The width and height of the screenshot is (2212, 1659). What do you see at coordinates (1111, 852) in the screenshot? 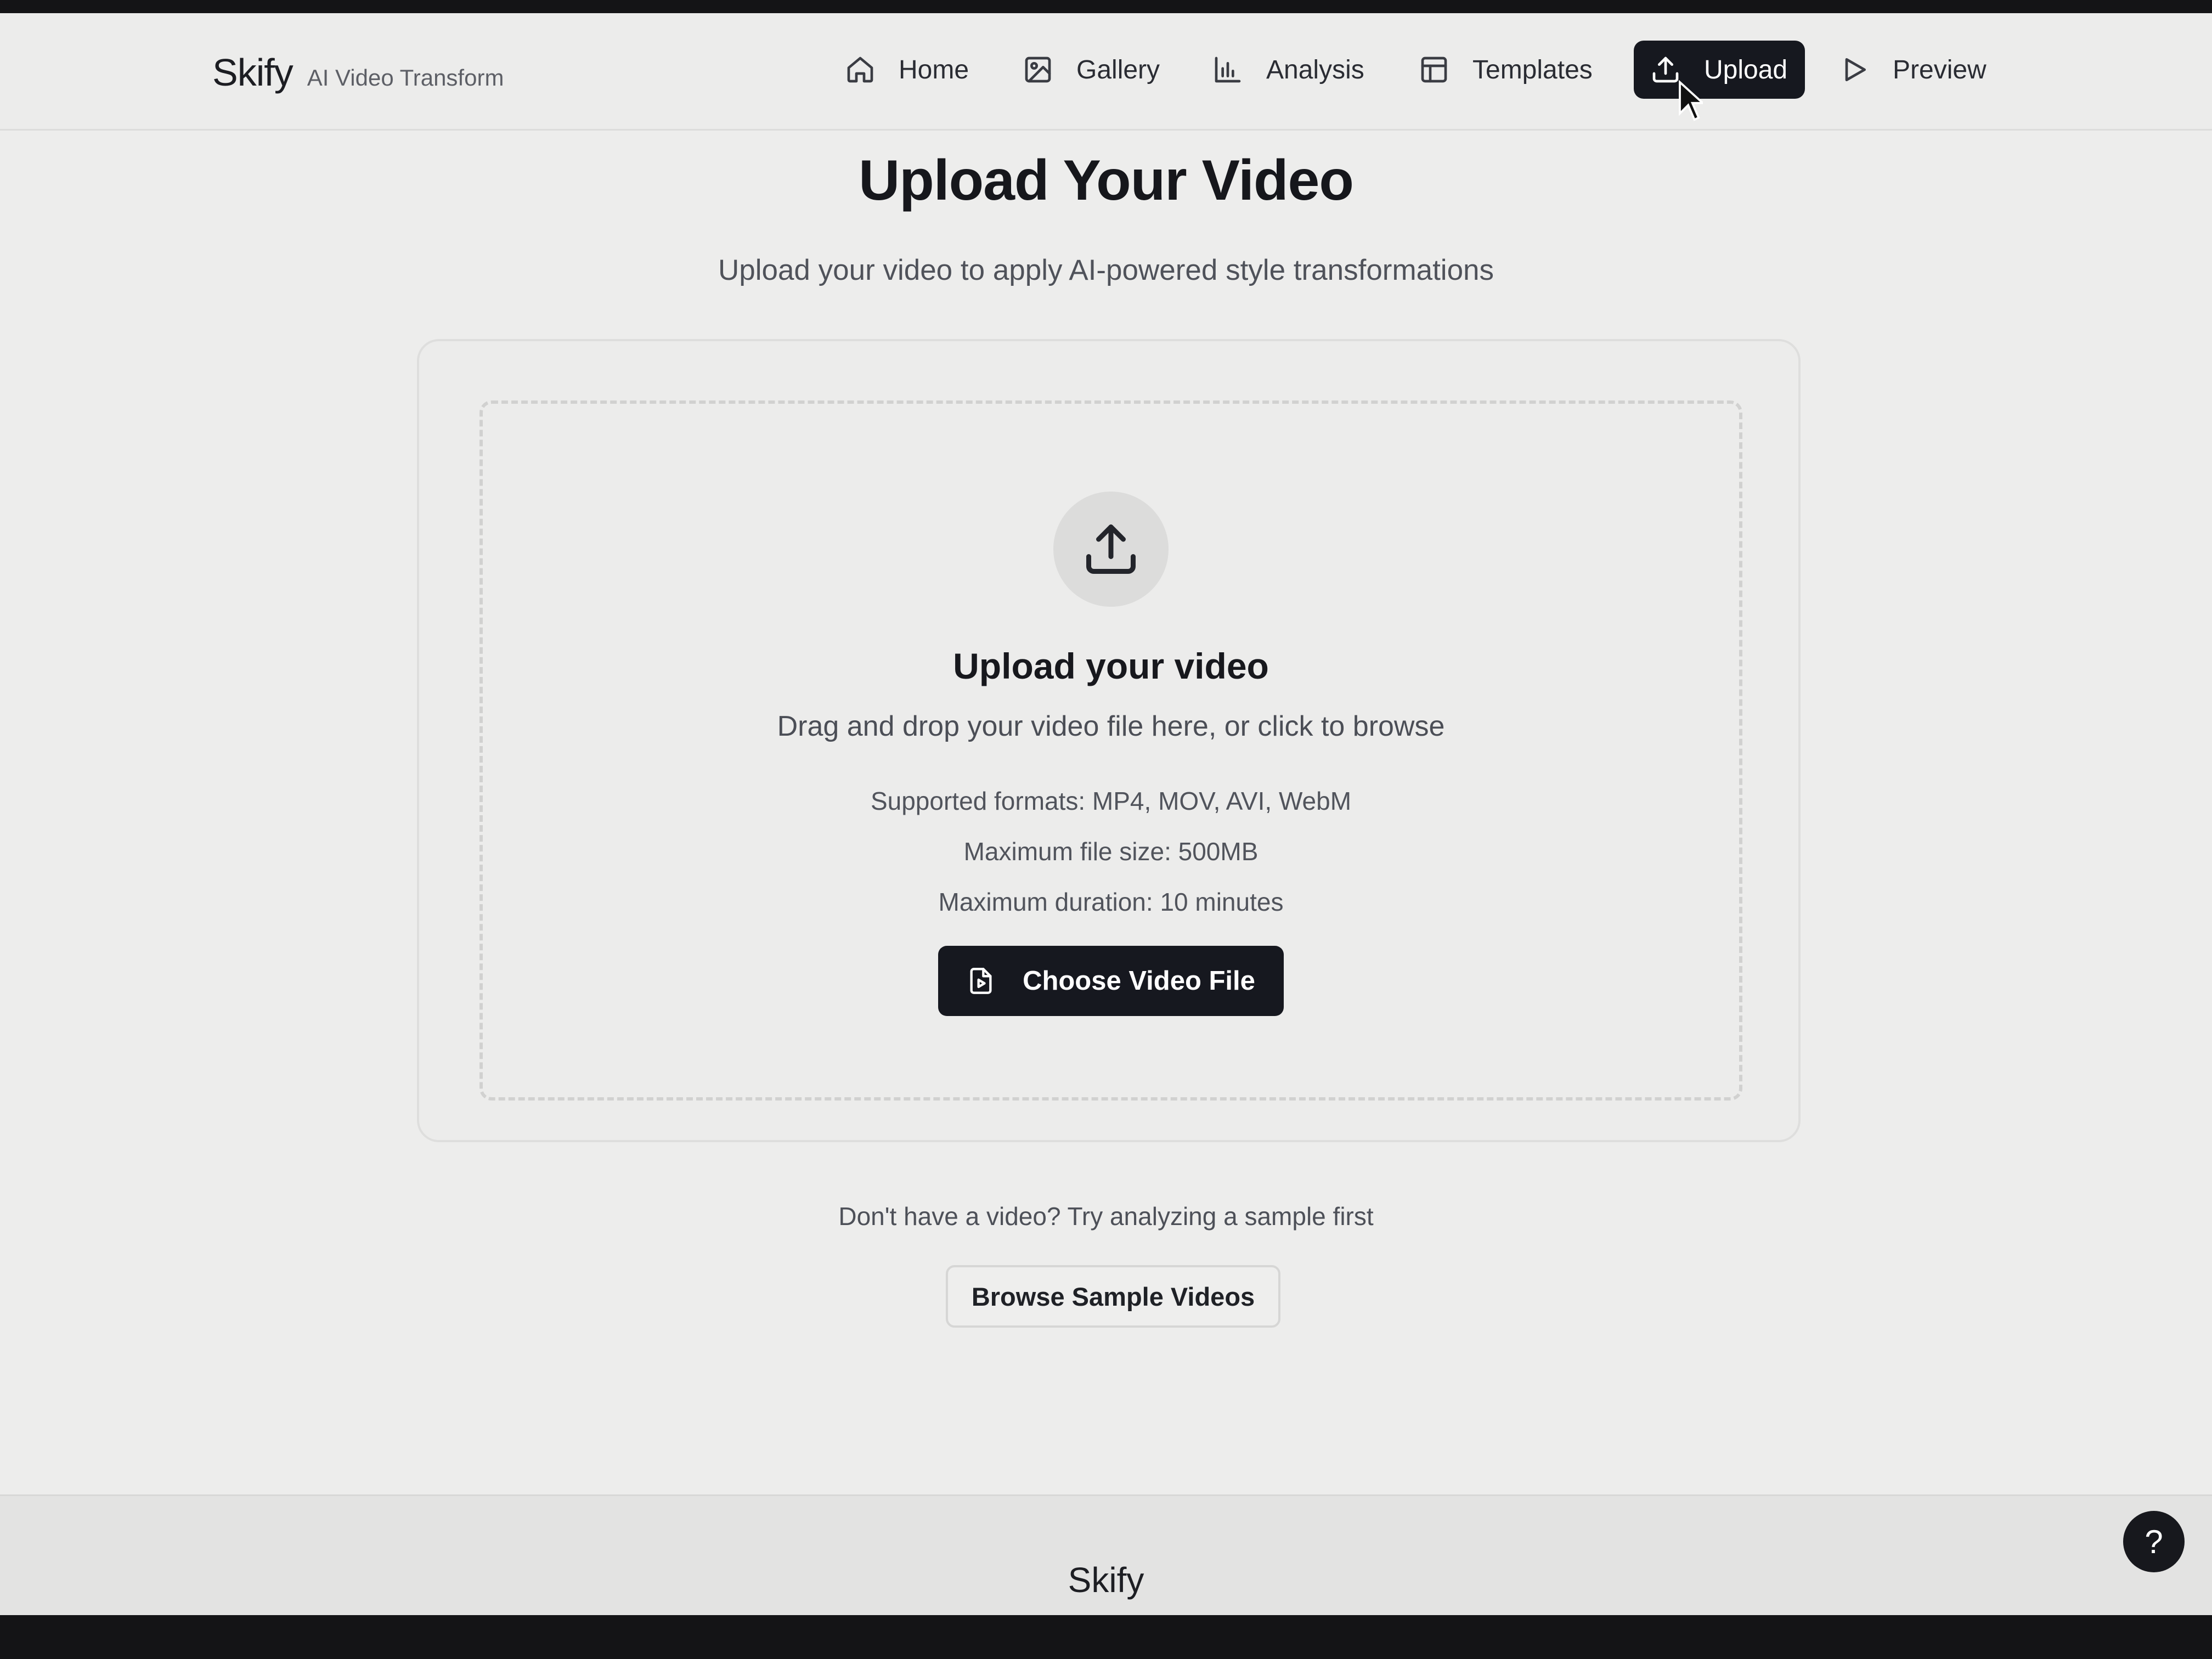
I see `max-file-size: Maximum file size: 500MB` at bounding box center [1111, 852].